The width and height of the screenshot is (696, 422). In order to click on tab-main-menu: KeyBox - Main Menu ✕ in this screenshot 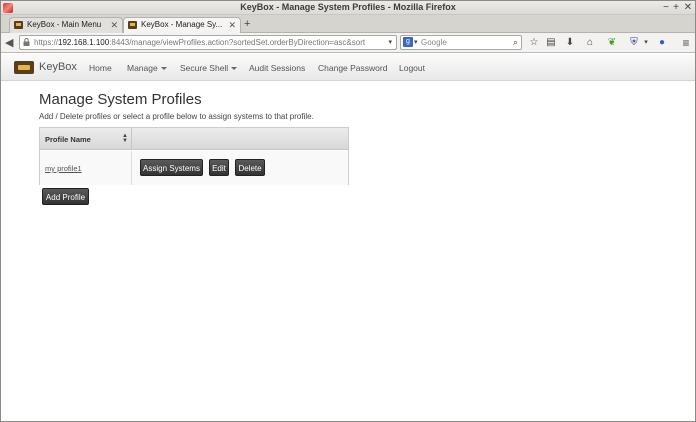, I will do `click(66, 25)`.